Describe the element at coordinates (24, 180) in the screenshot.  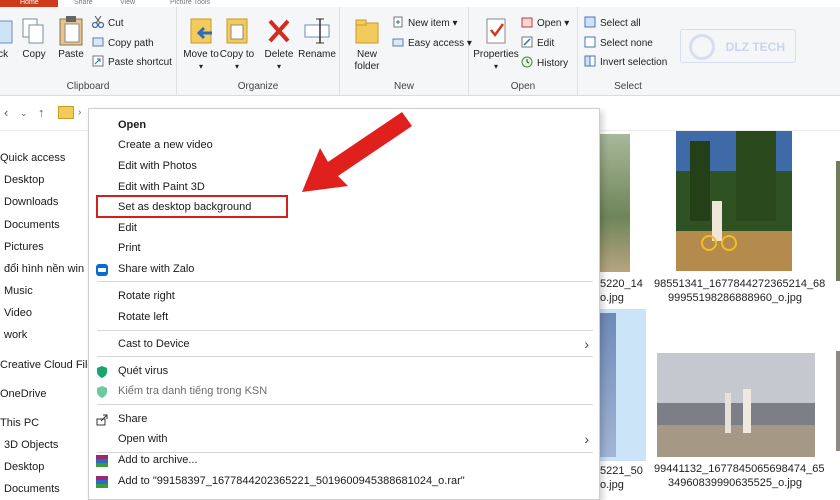
I see `nav-desktop: Desktop` at that location.